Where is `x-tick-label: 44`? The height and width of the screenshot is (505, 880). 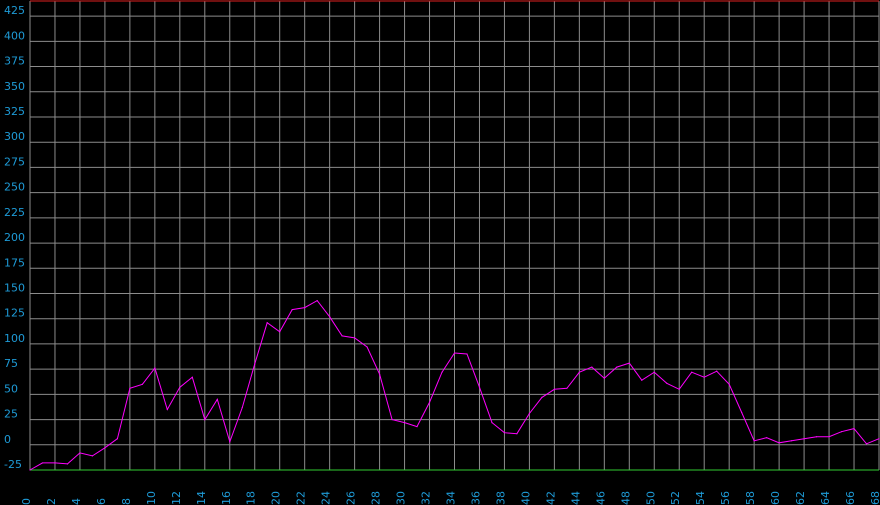 x-tick-label: 44 is located at coordinates (575, 498).